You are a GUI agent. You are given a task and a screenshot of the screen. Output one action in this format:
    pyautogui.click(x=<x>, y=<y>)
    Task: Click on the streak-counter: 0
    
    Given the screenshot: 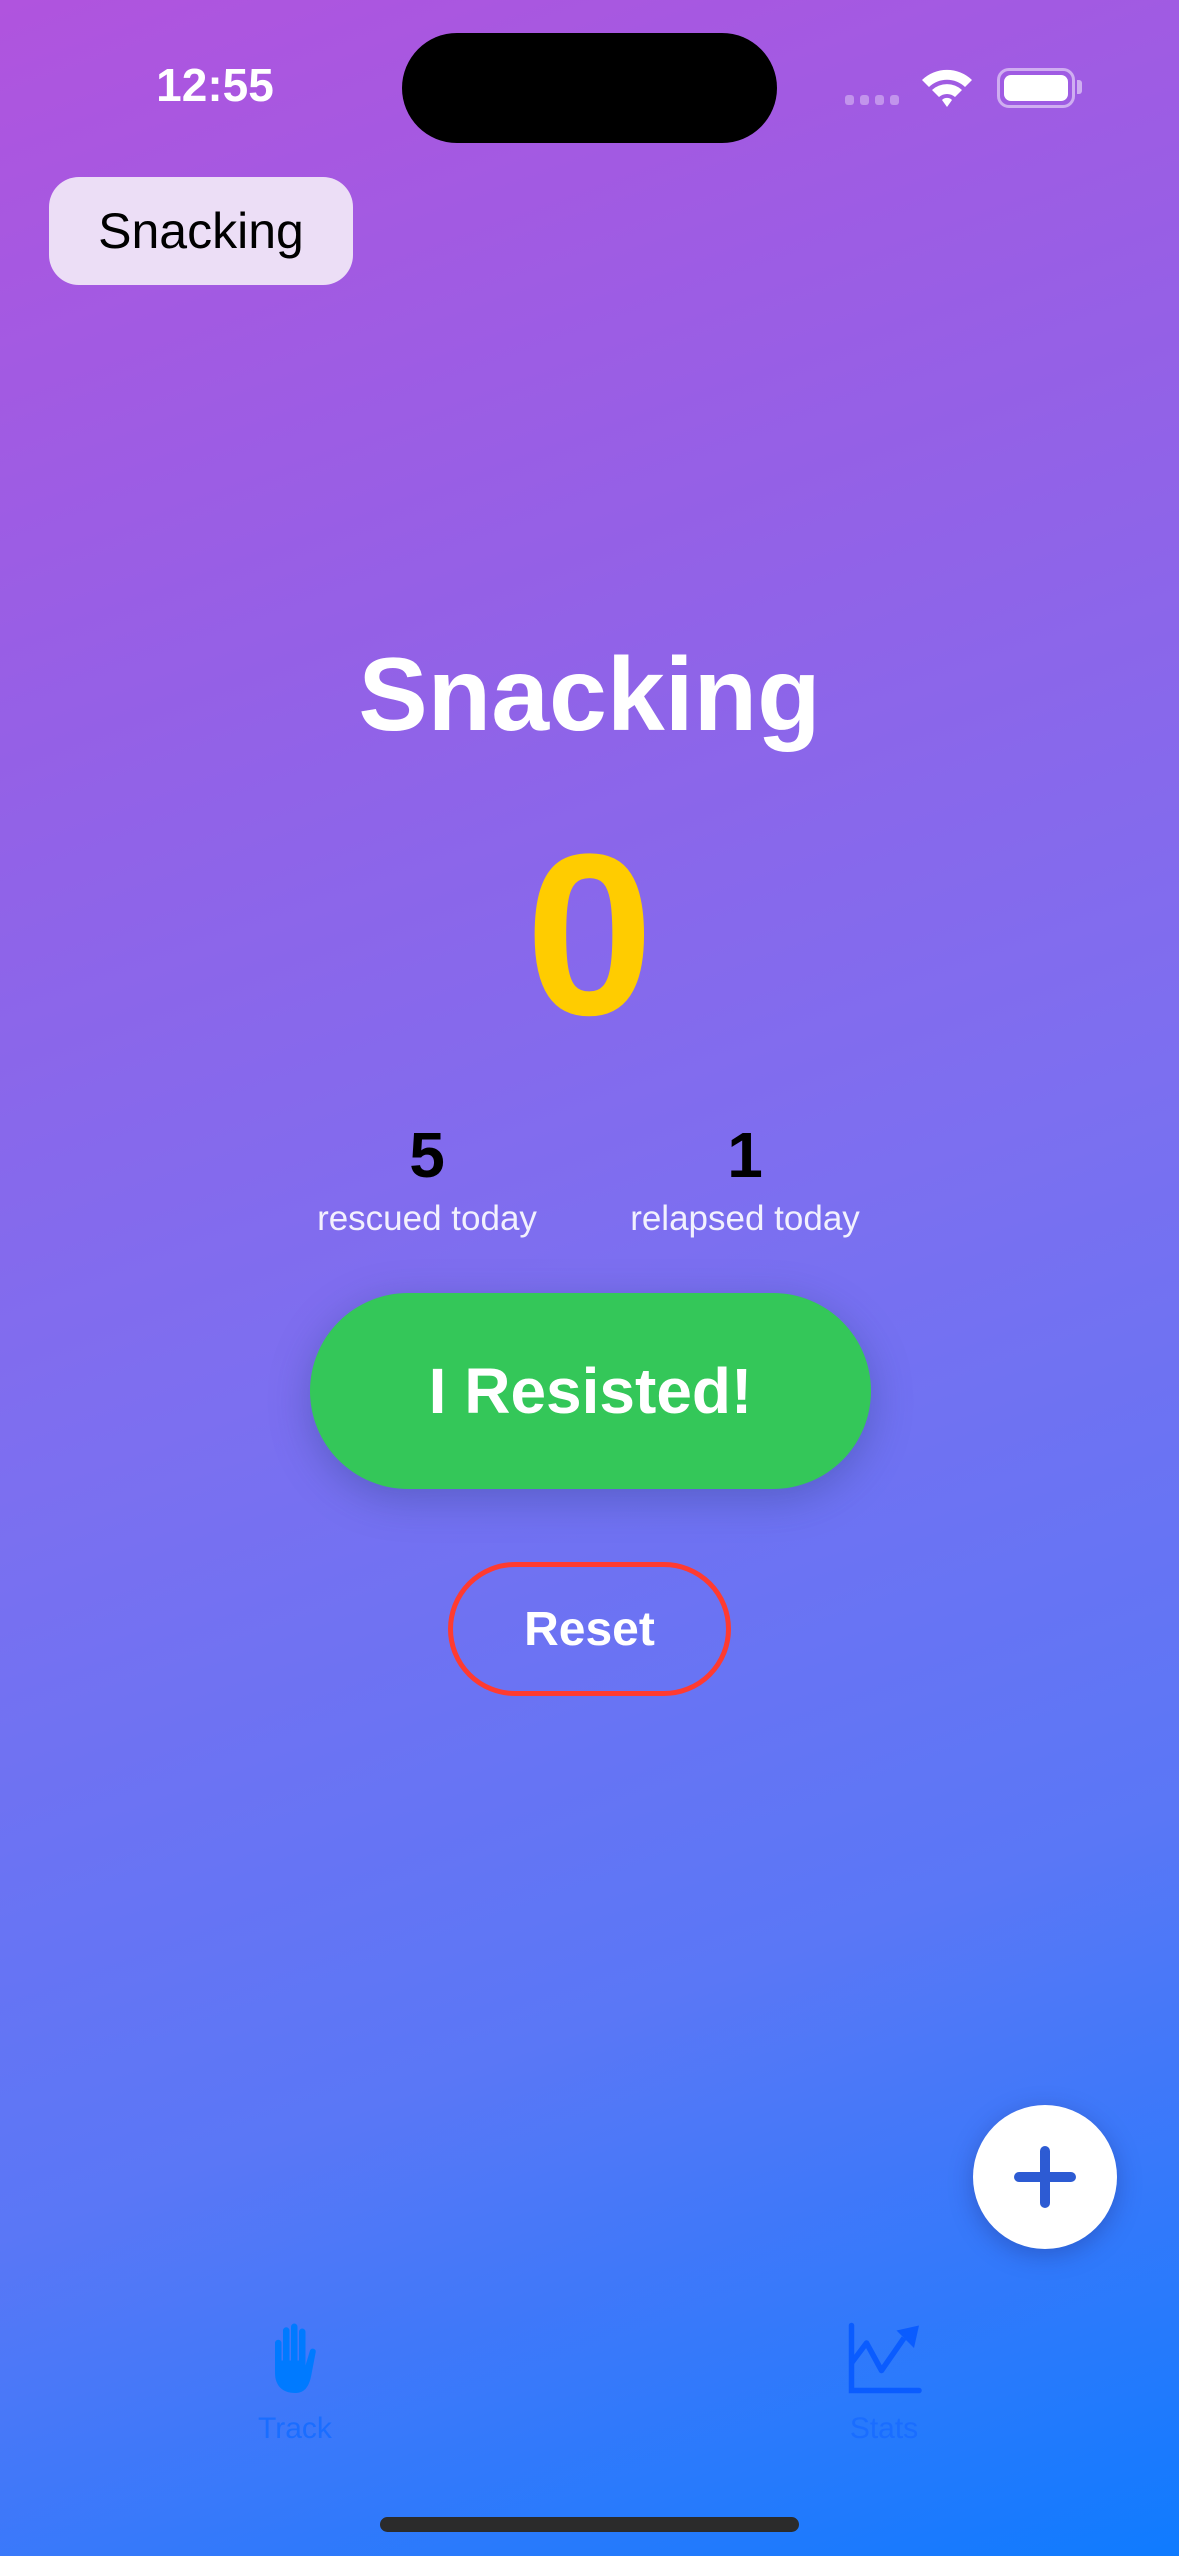 What is the action you would take?
    pyautogui.click(x=589, y=934)
    